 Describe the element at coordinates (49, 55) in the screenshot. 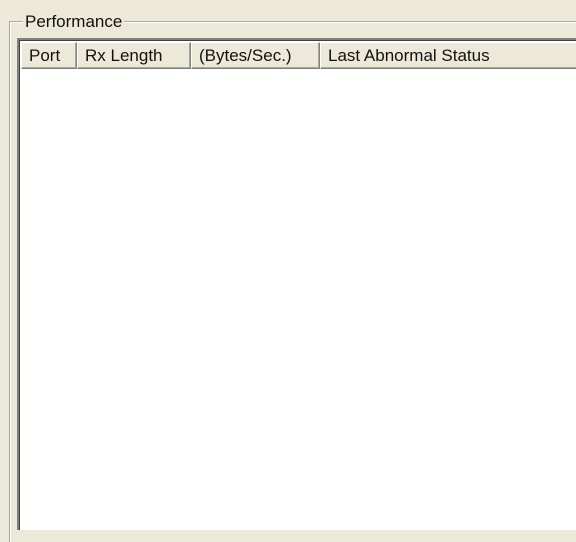

I see `column-header-port: Port` at that location.